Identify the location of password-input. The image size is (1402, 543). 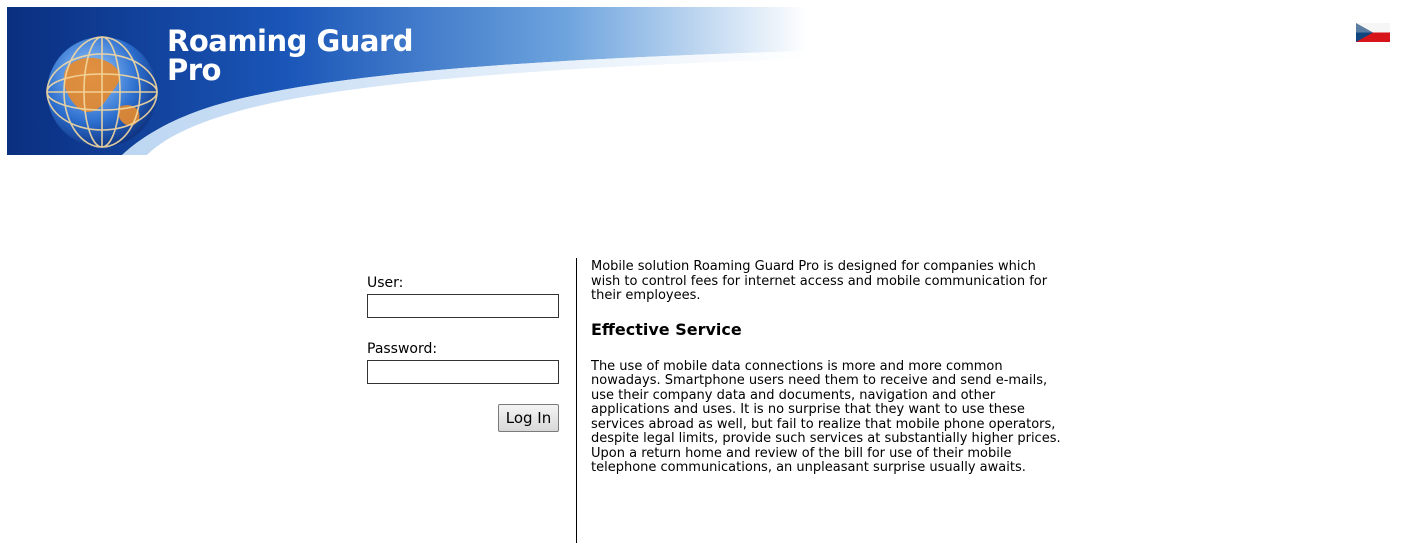
(463, 372).